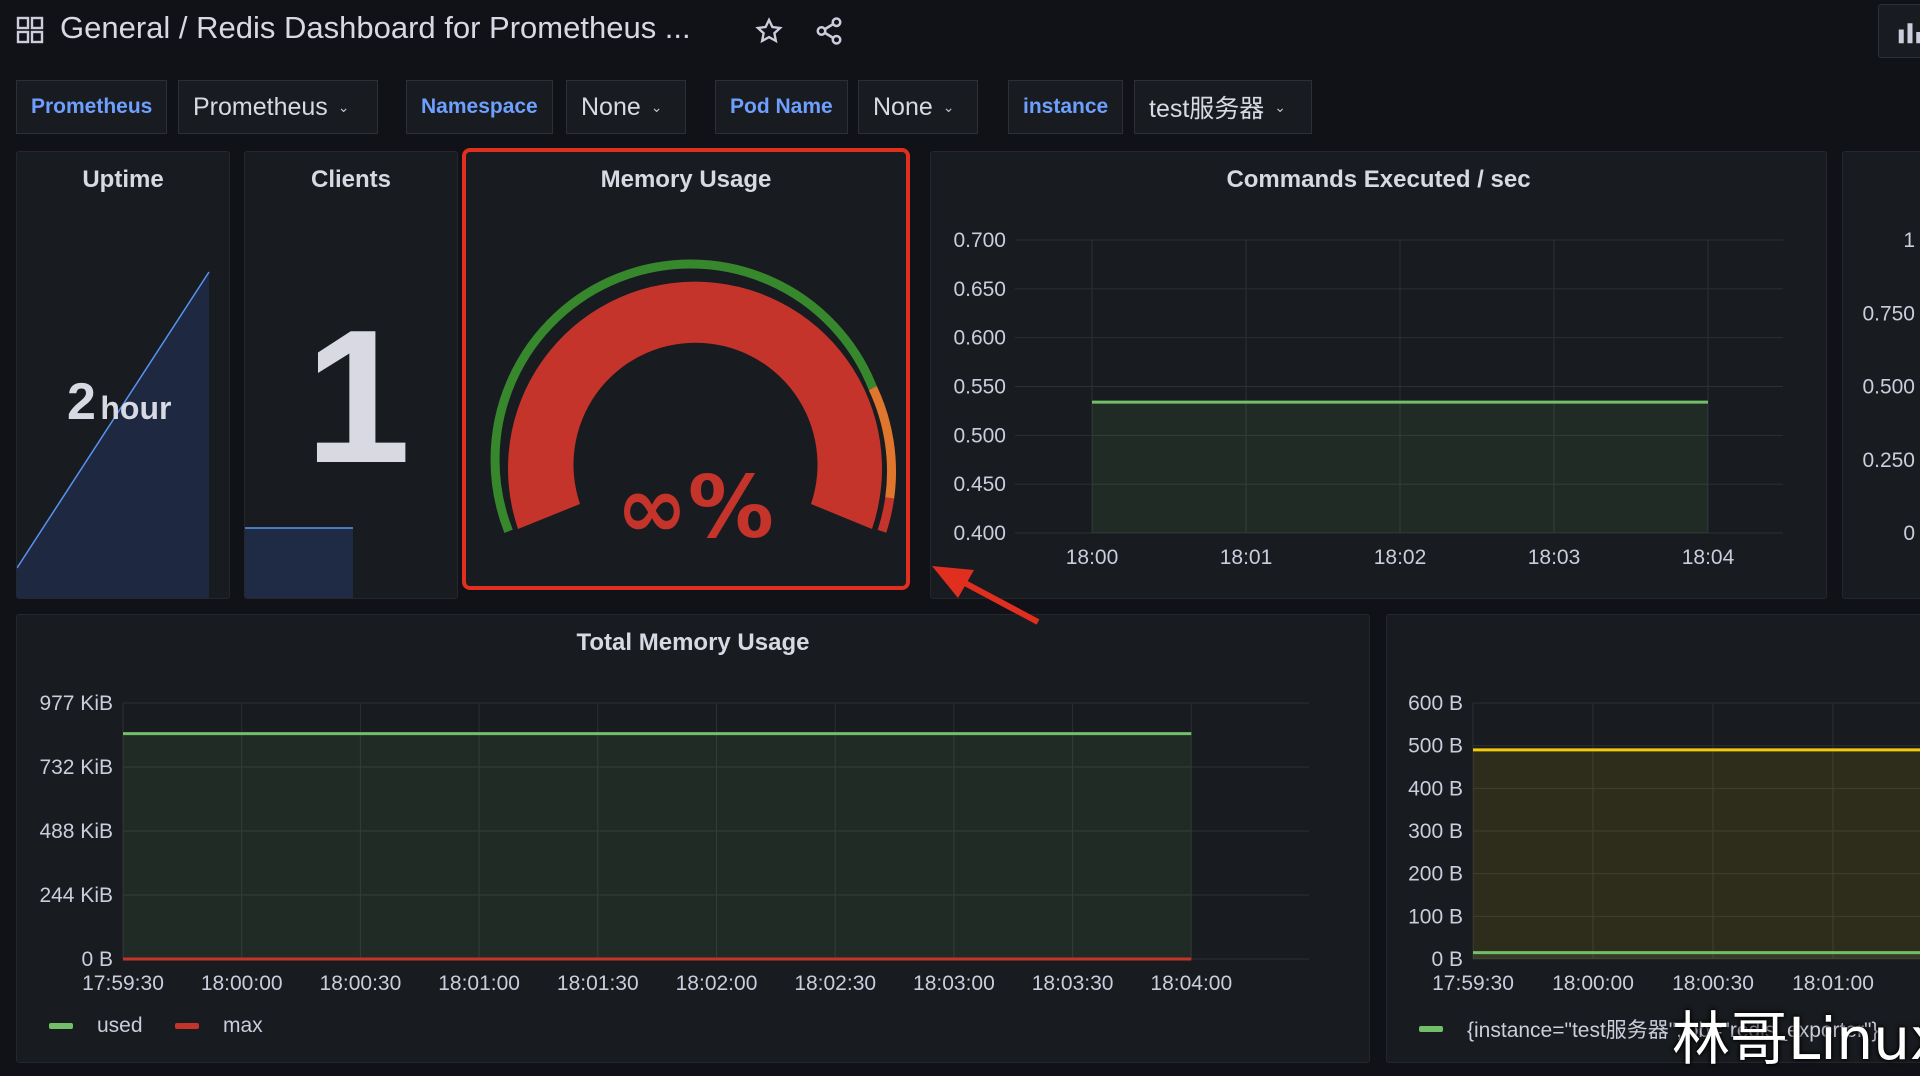 The height and width of the screenshot is (1076, 1920). Describe the element at coordinates (1073, 983) in the screenshot. I see `x-tick-label: 18:03:30` at that location.